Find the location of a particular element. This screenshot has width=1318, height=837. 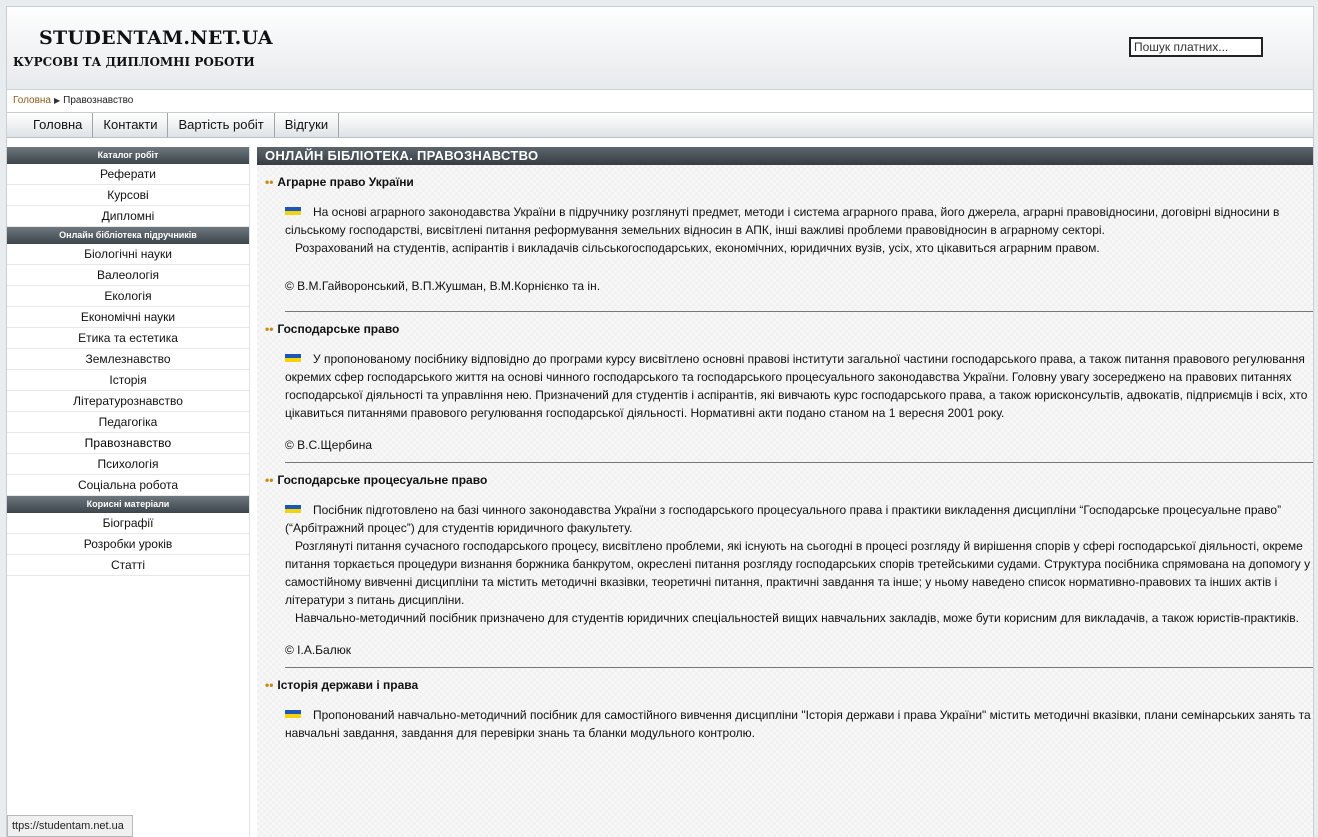

sidebar-item-history: Історія is located at coordinates (128, 380).